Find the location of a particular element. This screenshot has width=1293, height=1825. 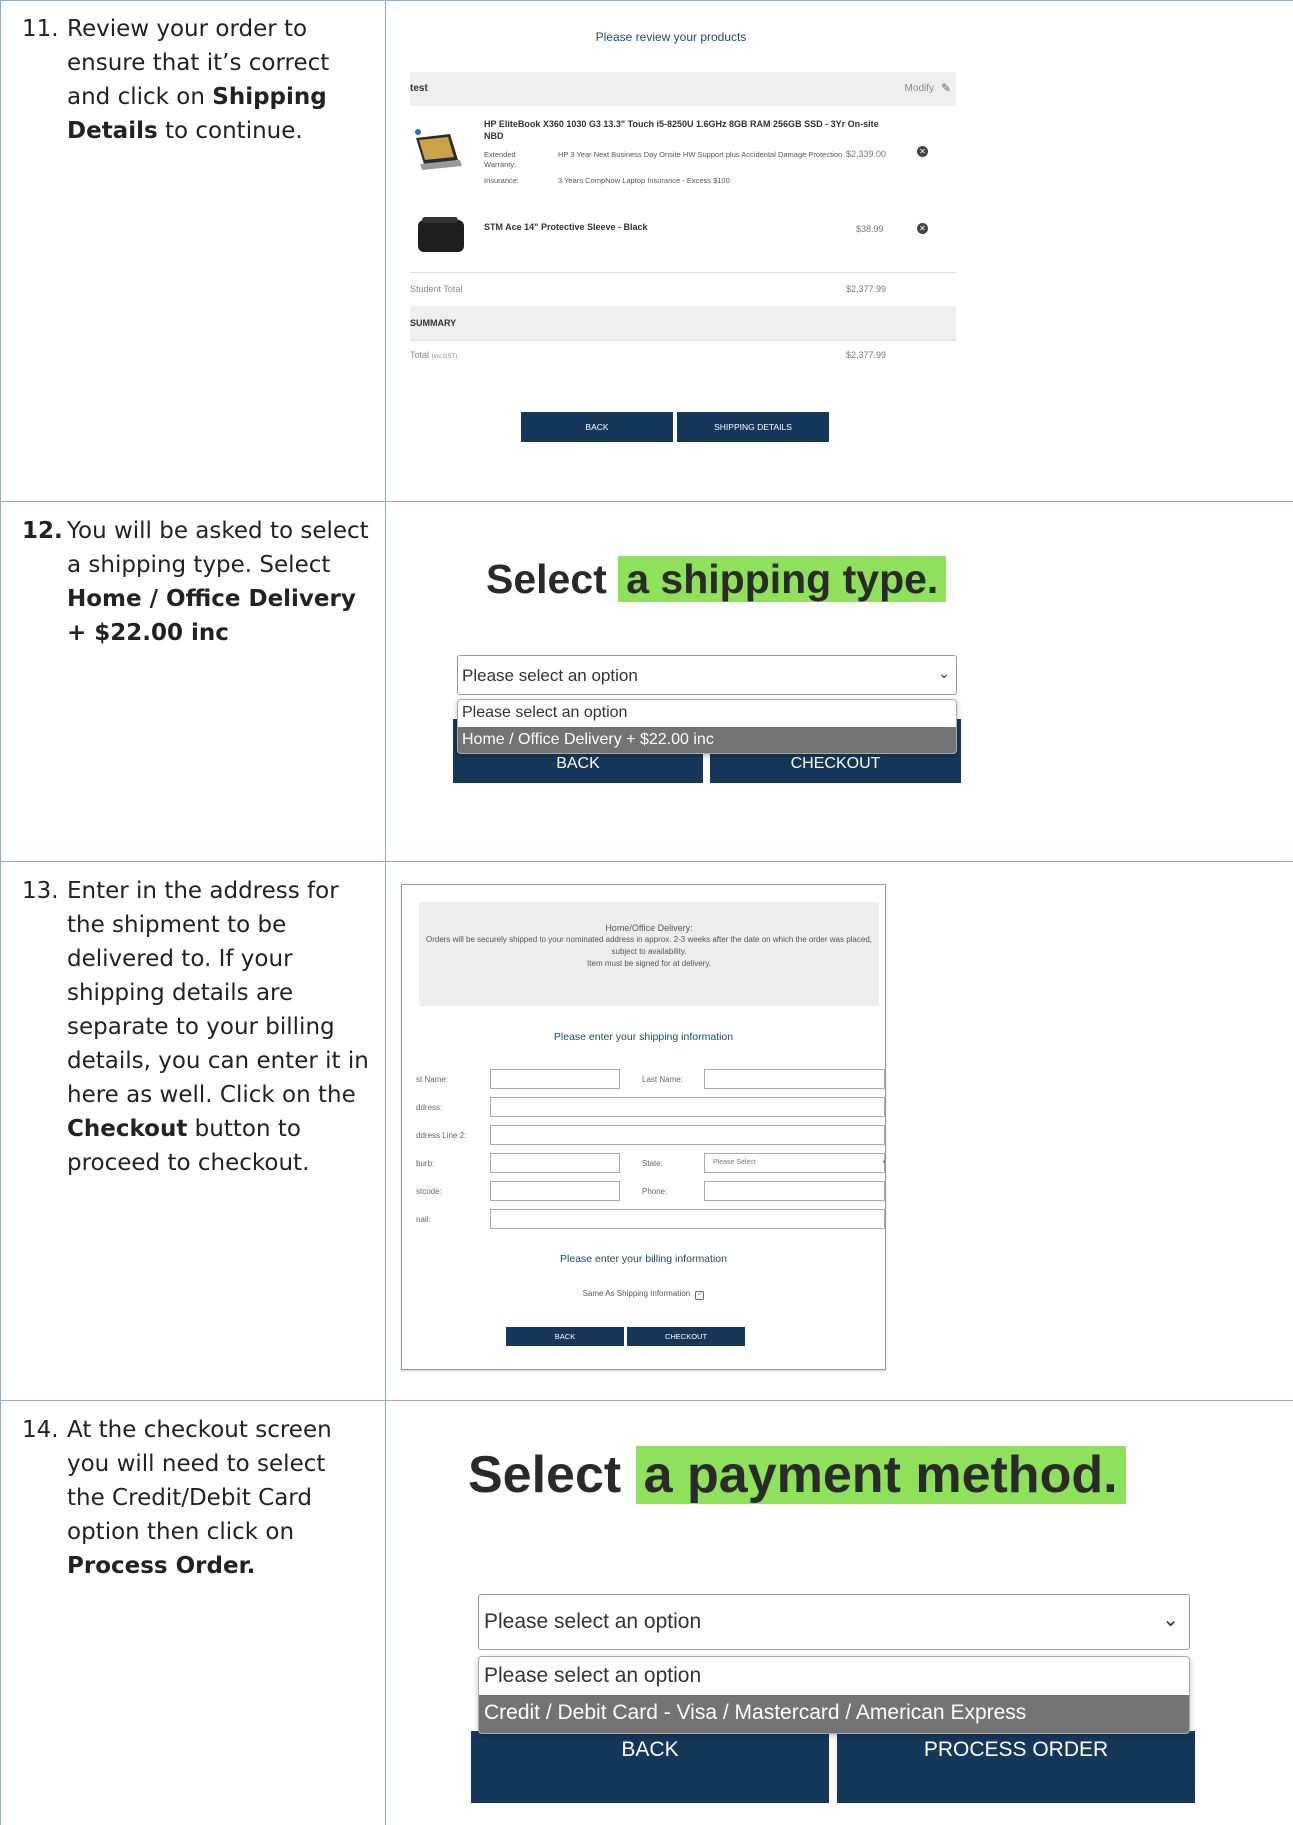

step-number: 14. is located at coordinates (40, 1430).